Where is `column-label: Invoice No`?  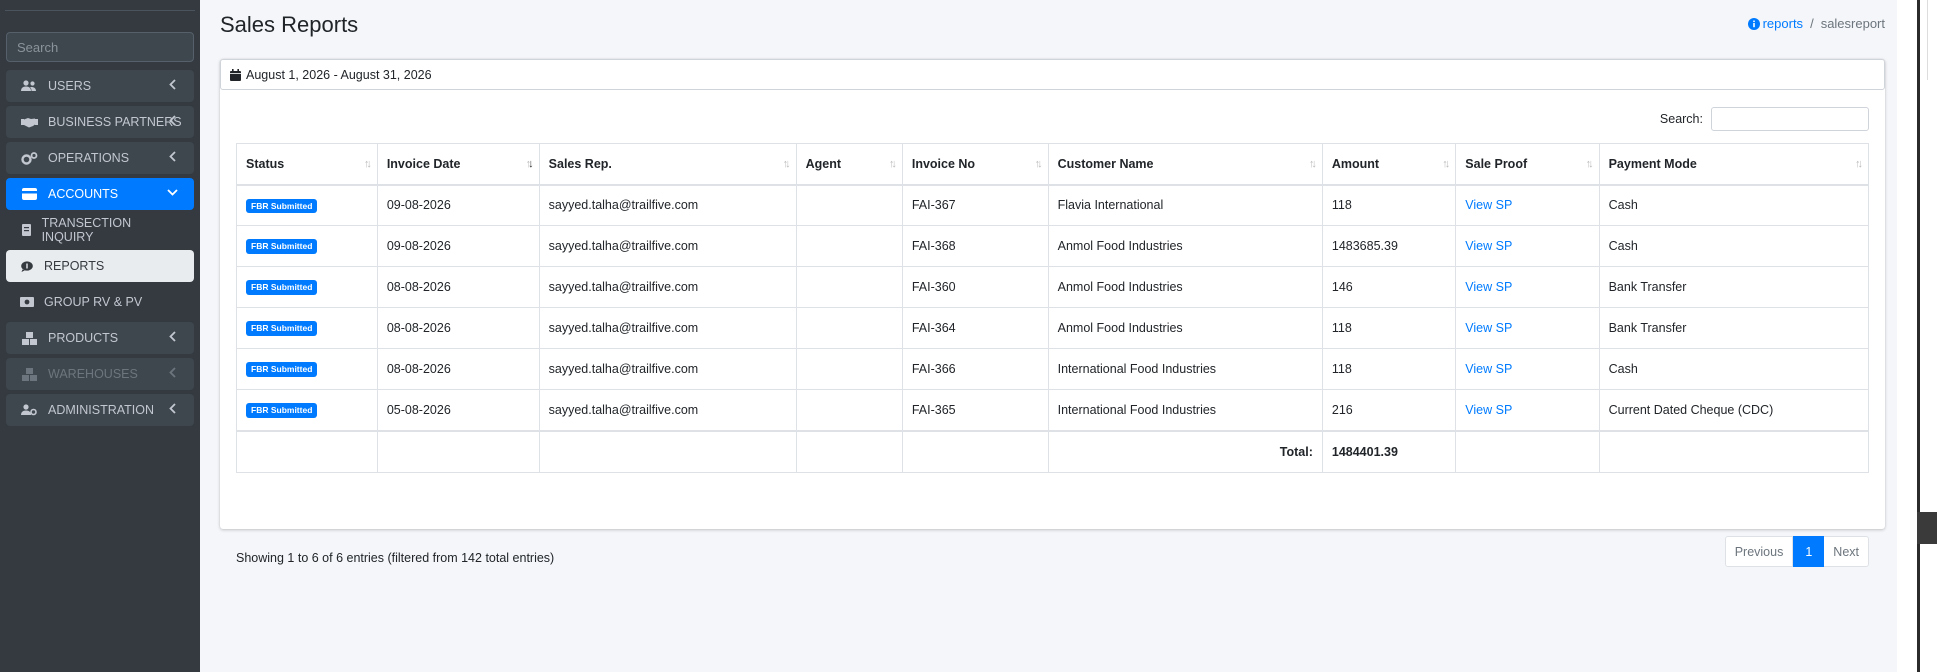 column-label: Invoice No is located at coordinates (943, 163).